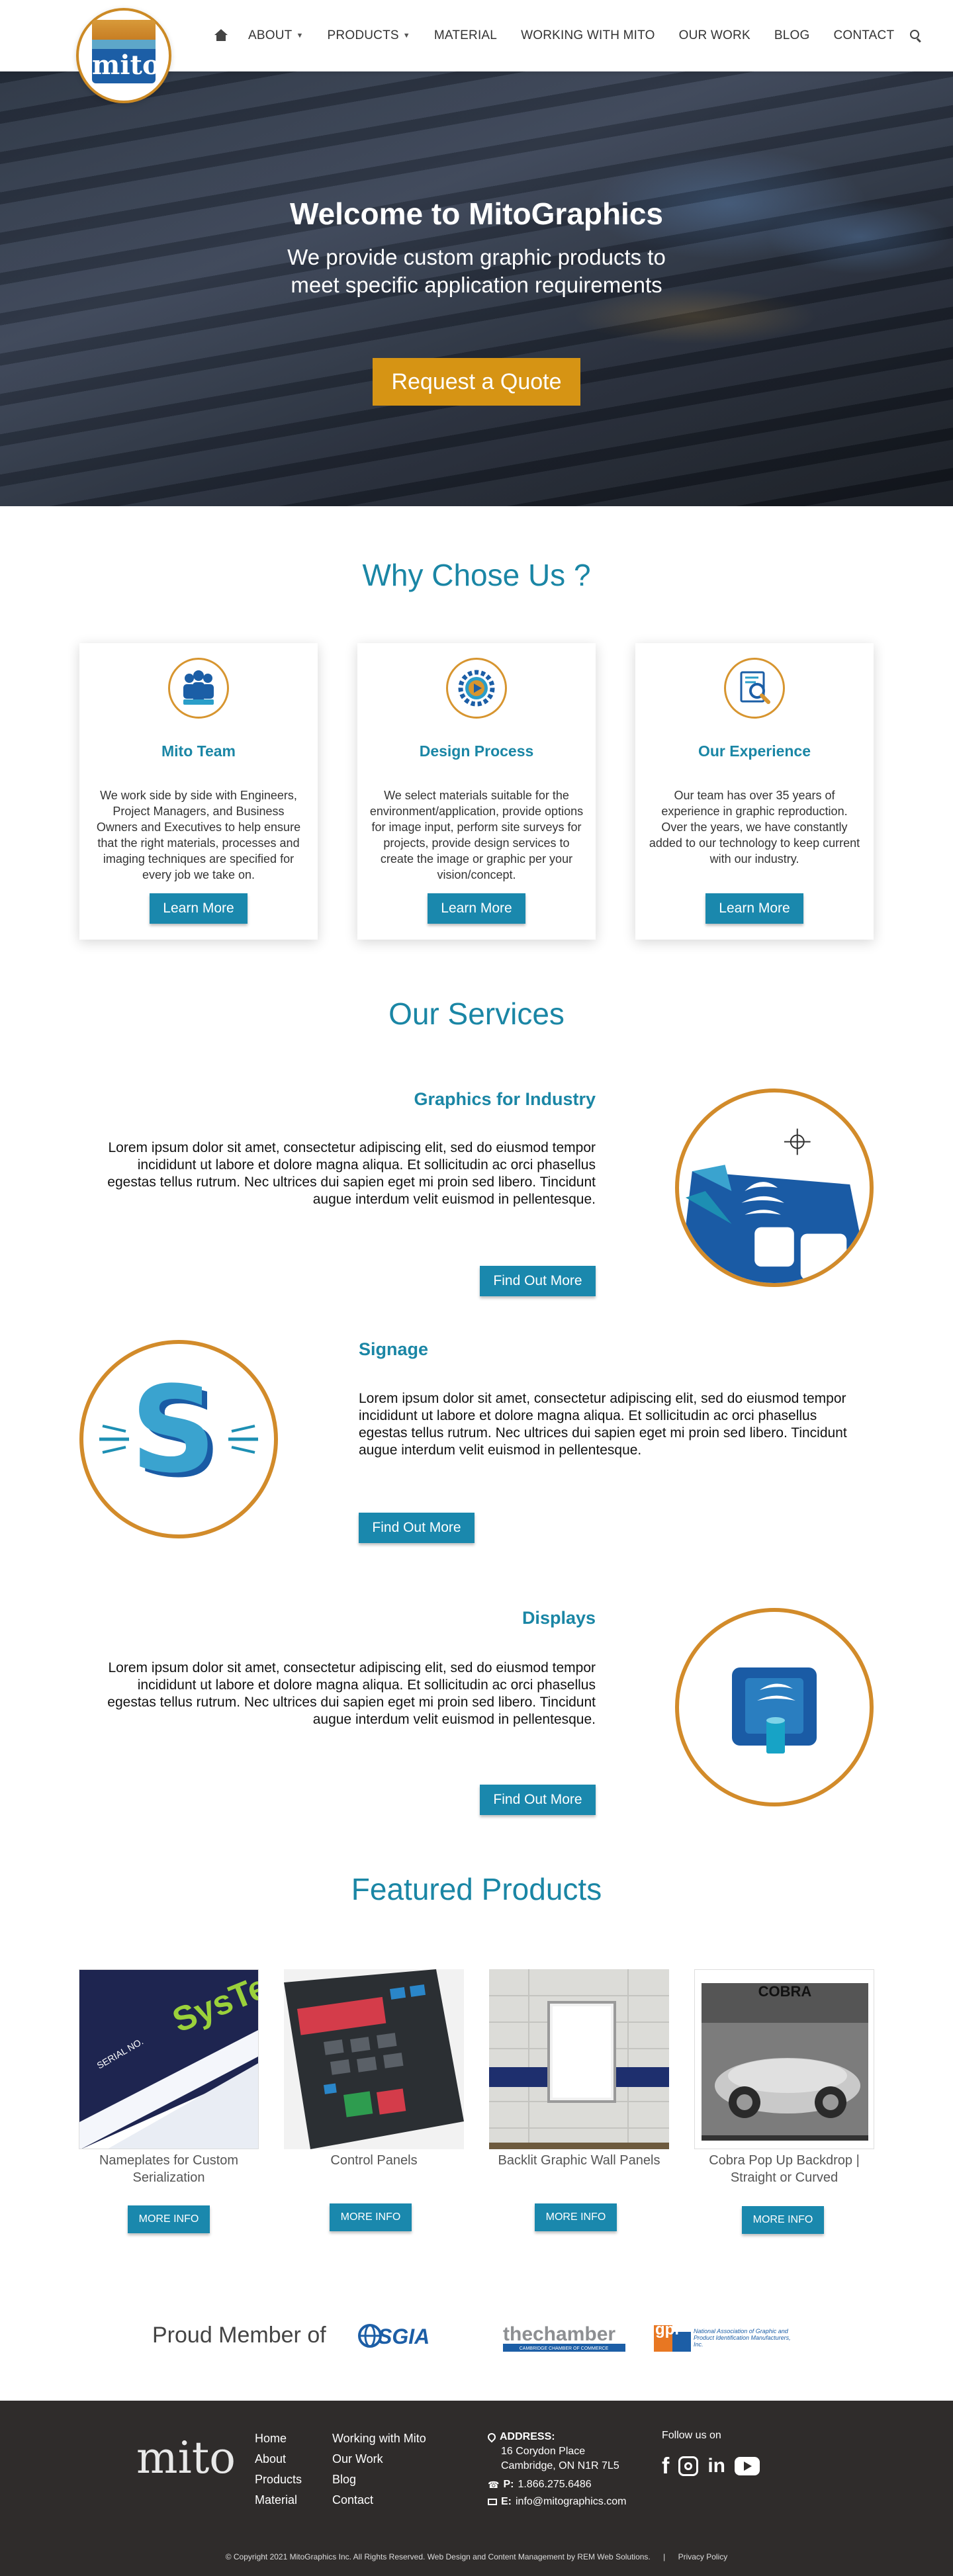 Image resolution: width=953 pixels, height=2576 pixels. Describe the element at coordinates (747, 2466) in the screenshot. I see `youtube-icon` at that location.